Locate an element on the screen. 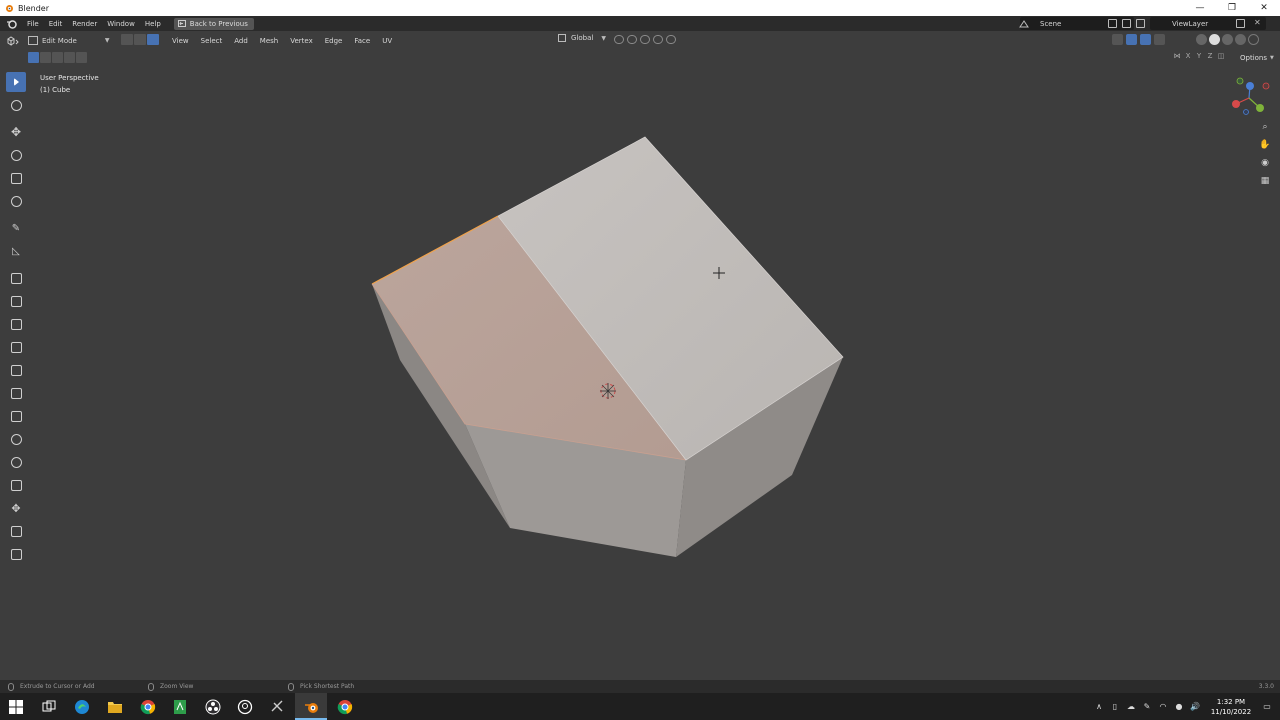 The image size is (1280, 720). clock-date: 11/10/2022 is located at coordinates (1231, 711).